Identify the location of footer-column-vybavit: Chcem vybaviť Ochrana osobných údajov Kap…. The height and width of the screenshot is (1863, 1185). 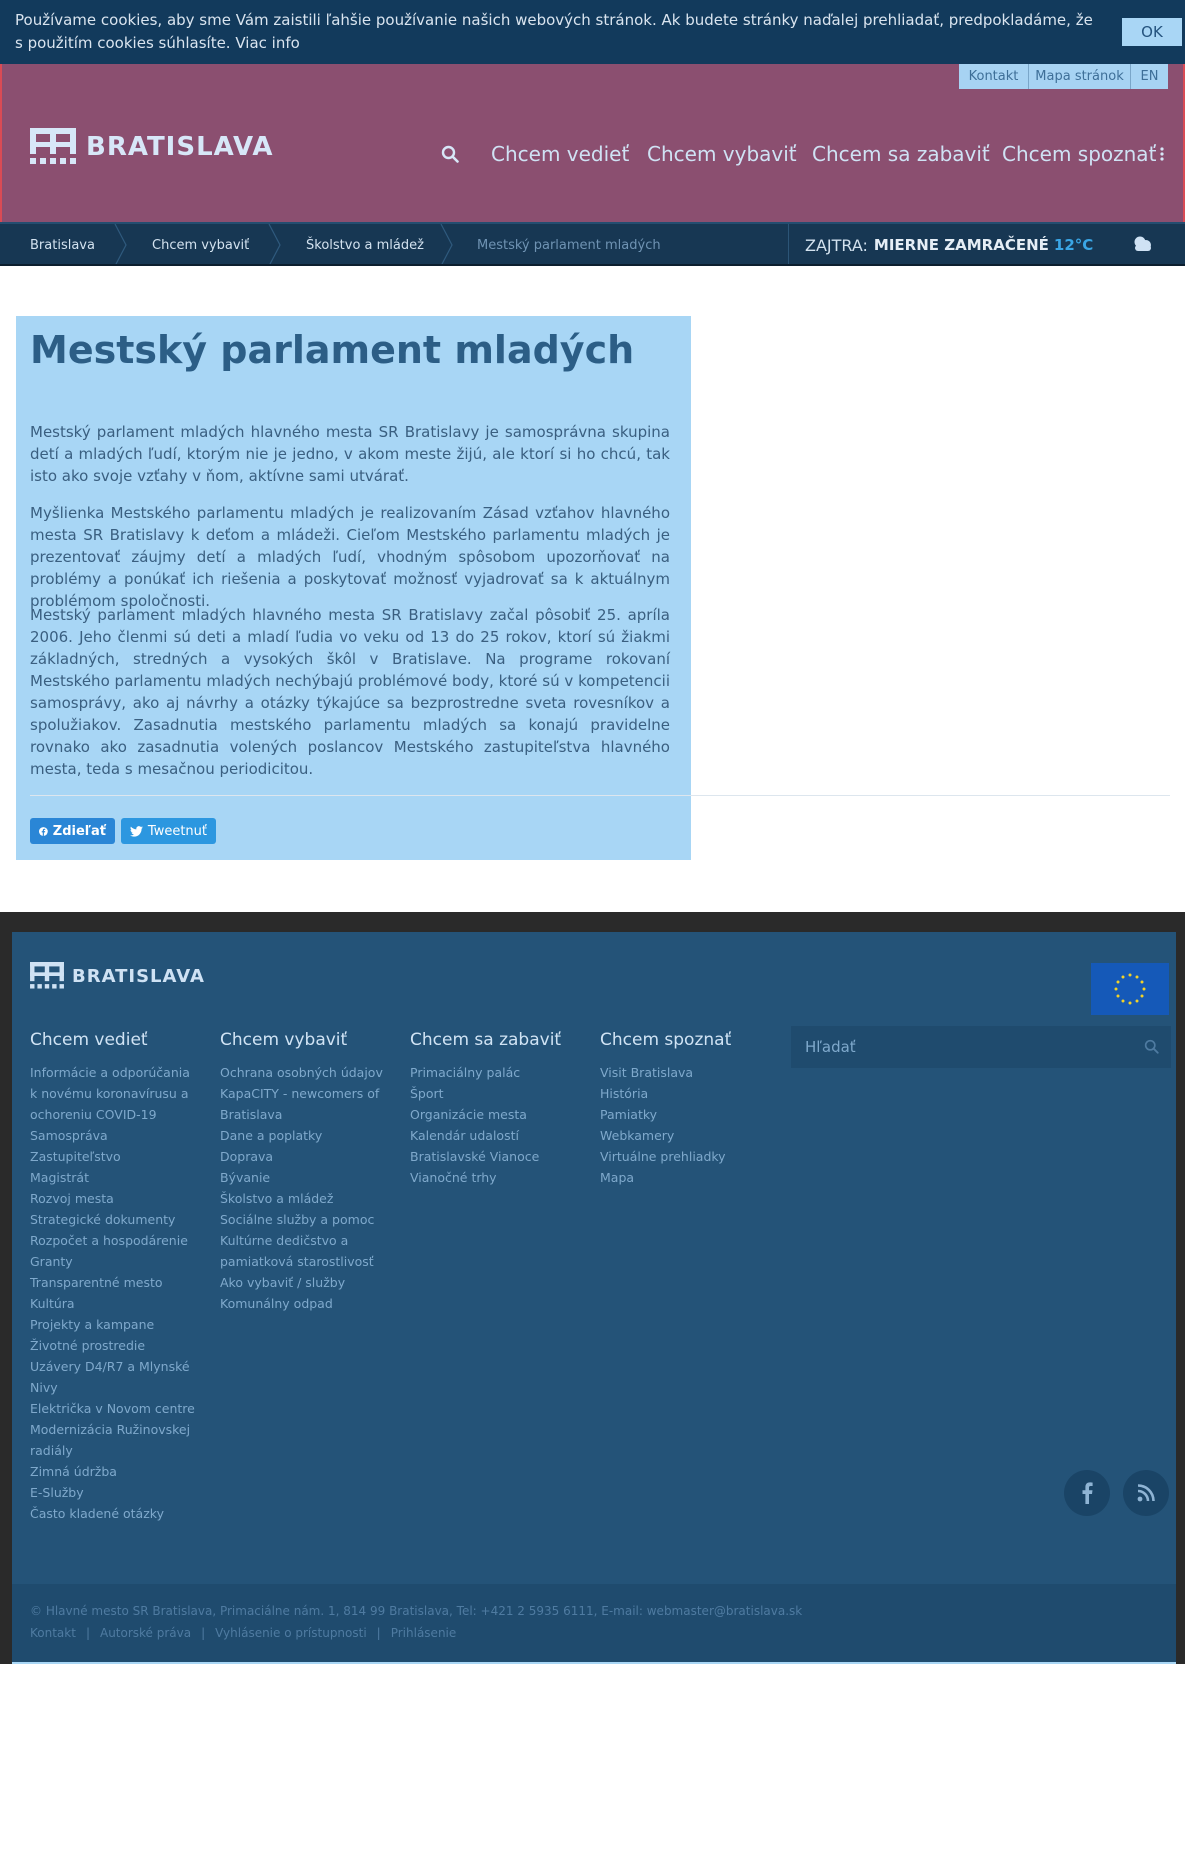
(305, 1172).